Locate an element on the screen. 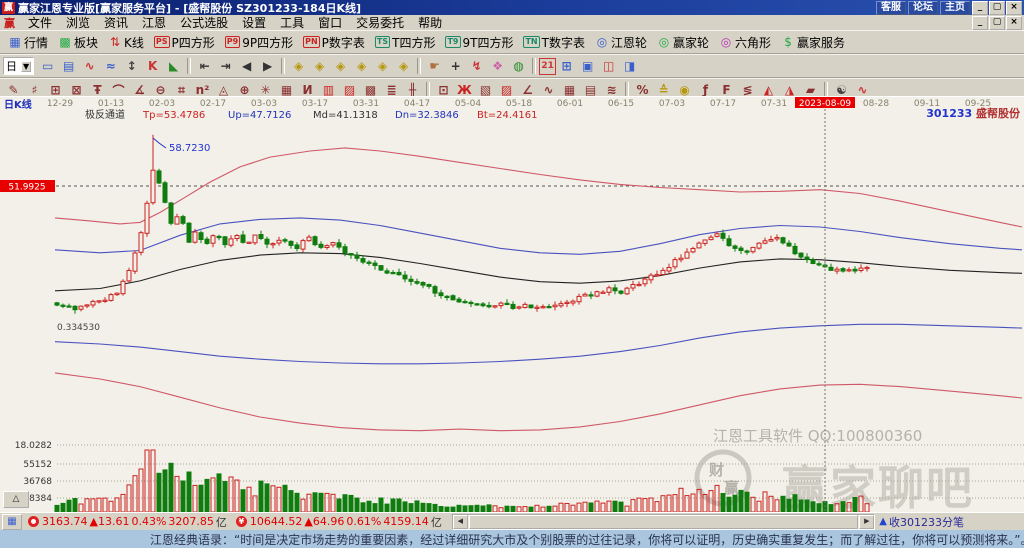 This screenshot has height=548, width=1024. calculator-icon: ⊞ is located at coordinates (566, 66).